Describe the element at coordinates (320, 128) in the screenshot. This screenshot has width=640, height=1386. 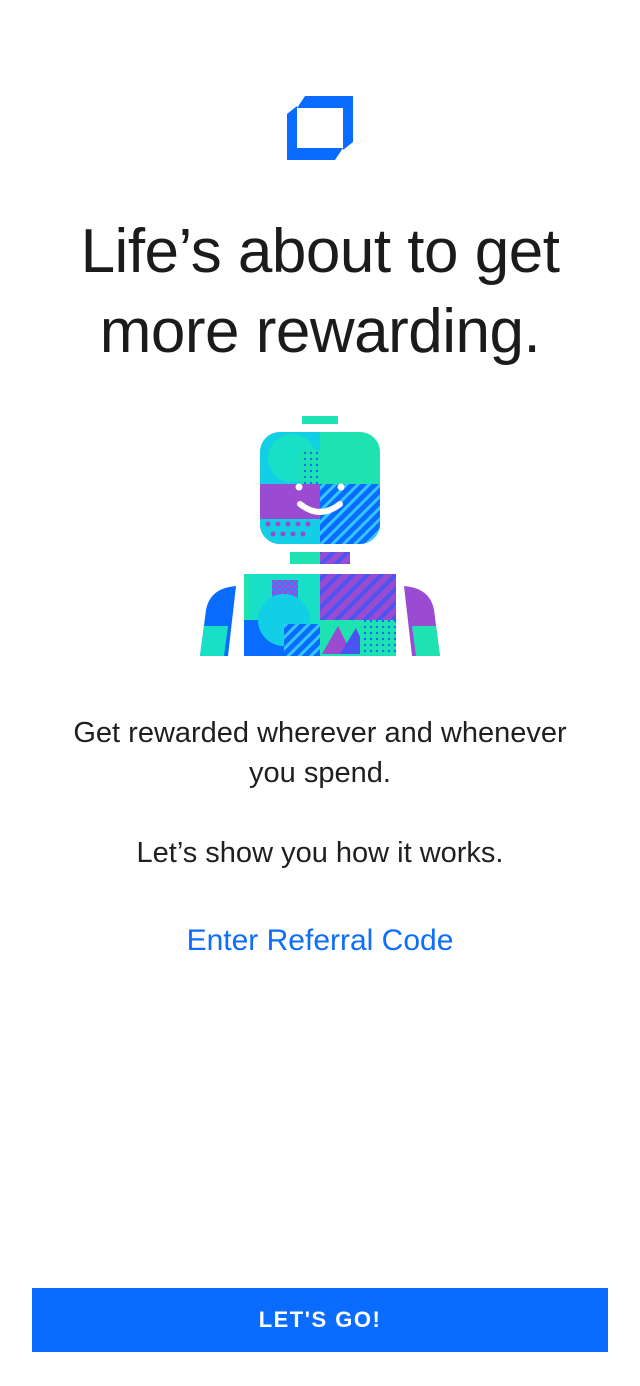
I see `brand-logo-icon` at that location.